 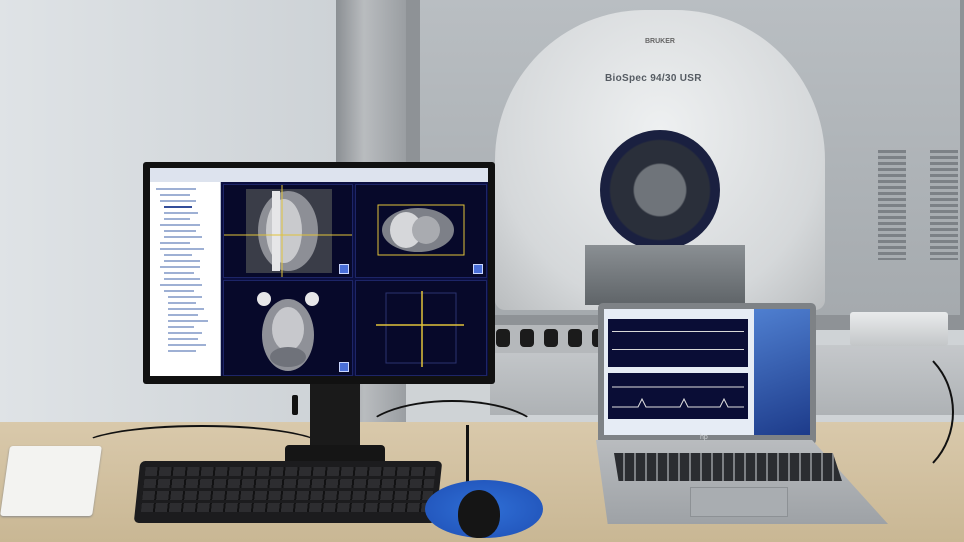 I want to click on ecg-trace-panel, so click(x=678, y=396).